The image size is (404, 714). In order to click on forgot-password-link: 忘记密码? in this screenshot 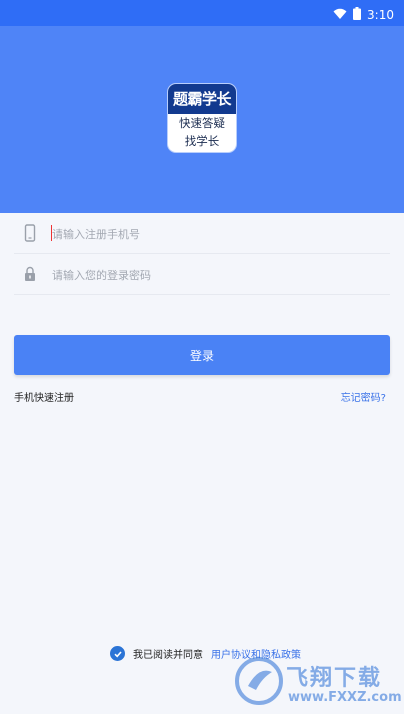, I will do `click(363, 396)`.